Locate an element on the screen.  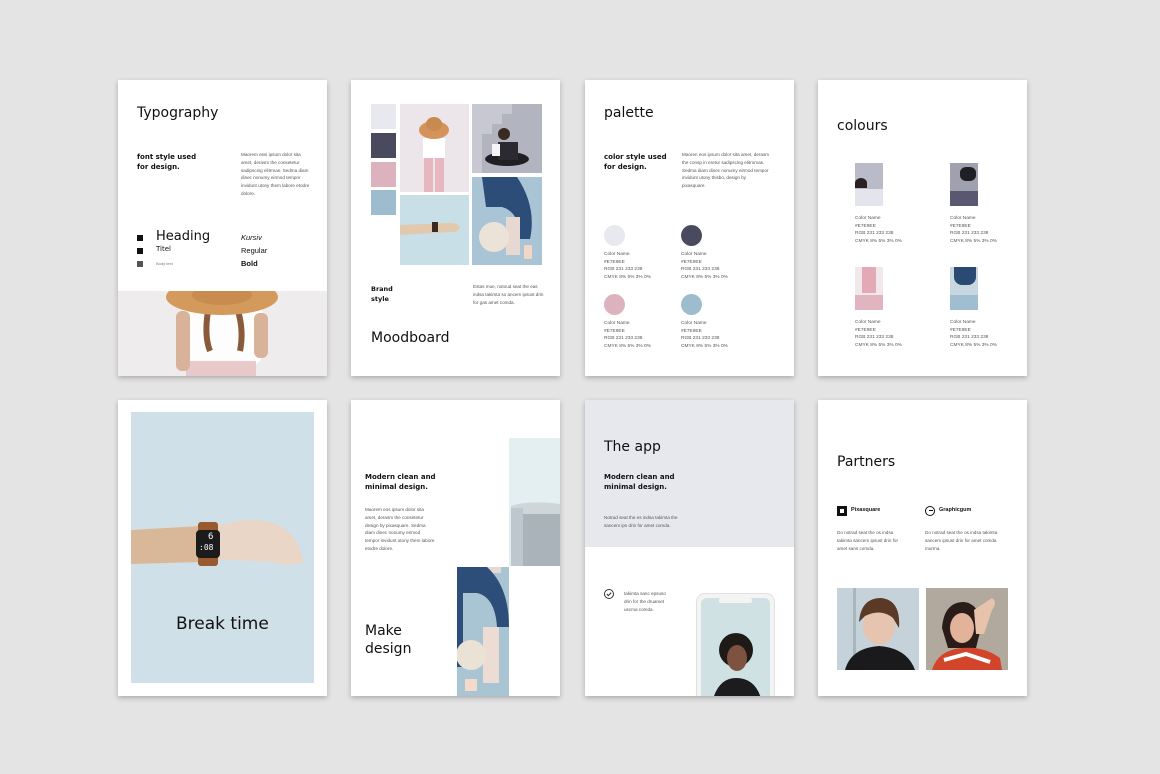
phone-mockup is located at coordinates (735, 644).